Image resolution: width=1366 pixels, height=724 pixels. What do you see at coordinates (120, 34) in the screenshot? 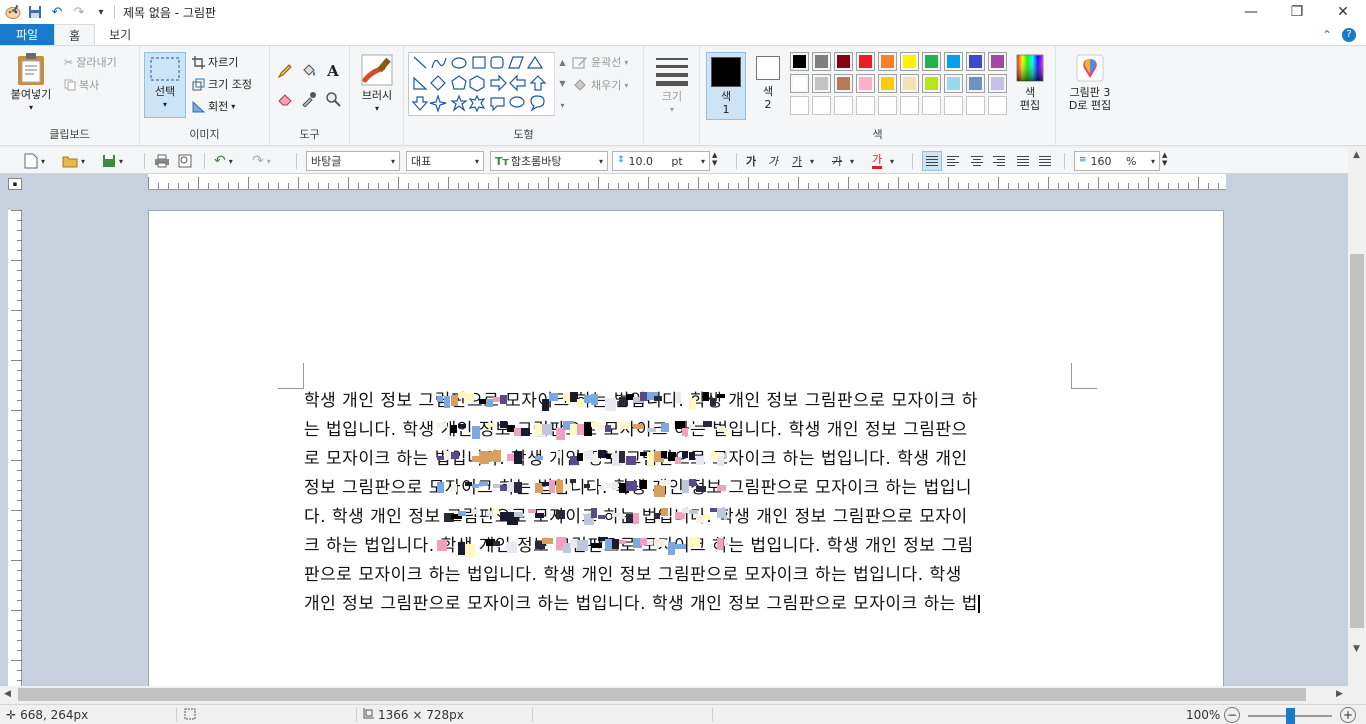
I see `tab-view: 보기` at bounding box center [120, 34].